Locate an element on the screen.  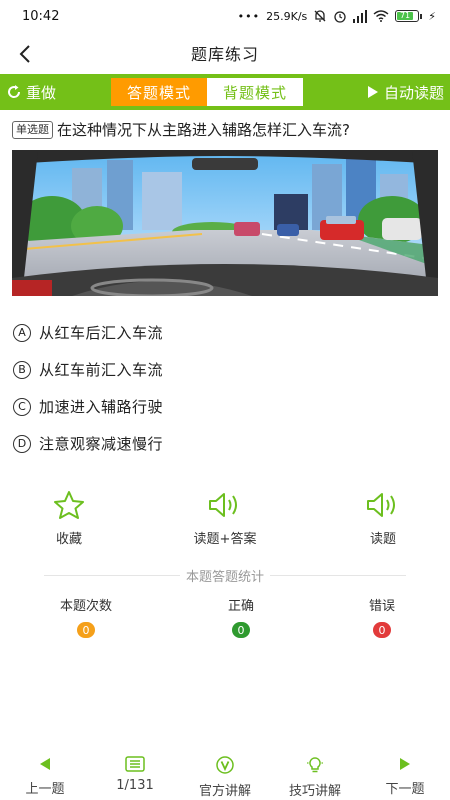
status-indicators: ••• 25.9K/s 71 ⚡ is located at coordinates (337, 16).